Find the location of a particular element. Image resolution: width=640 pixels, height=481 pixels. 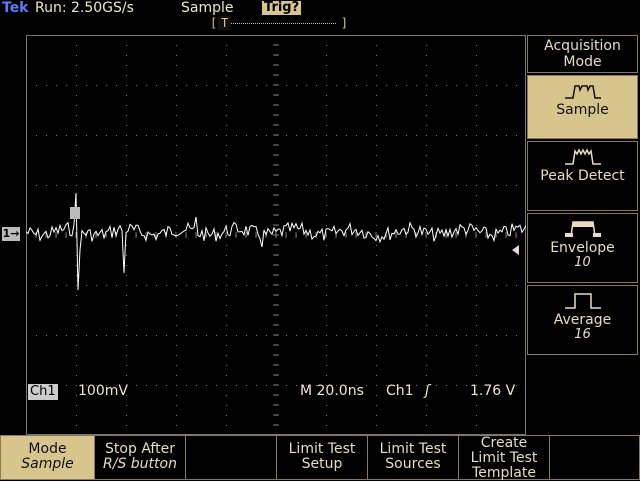

trigger-level-arrow-icon is located at coordinates (515, 250).